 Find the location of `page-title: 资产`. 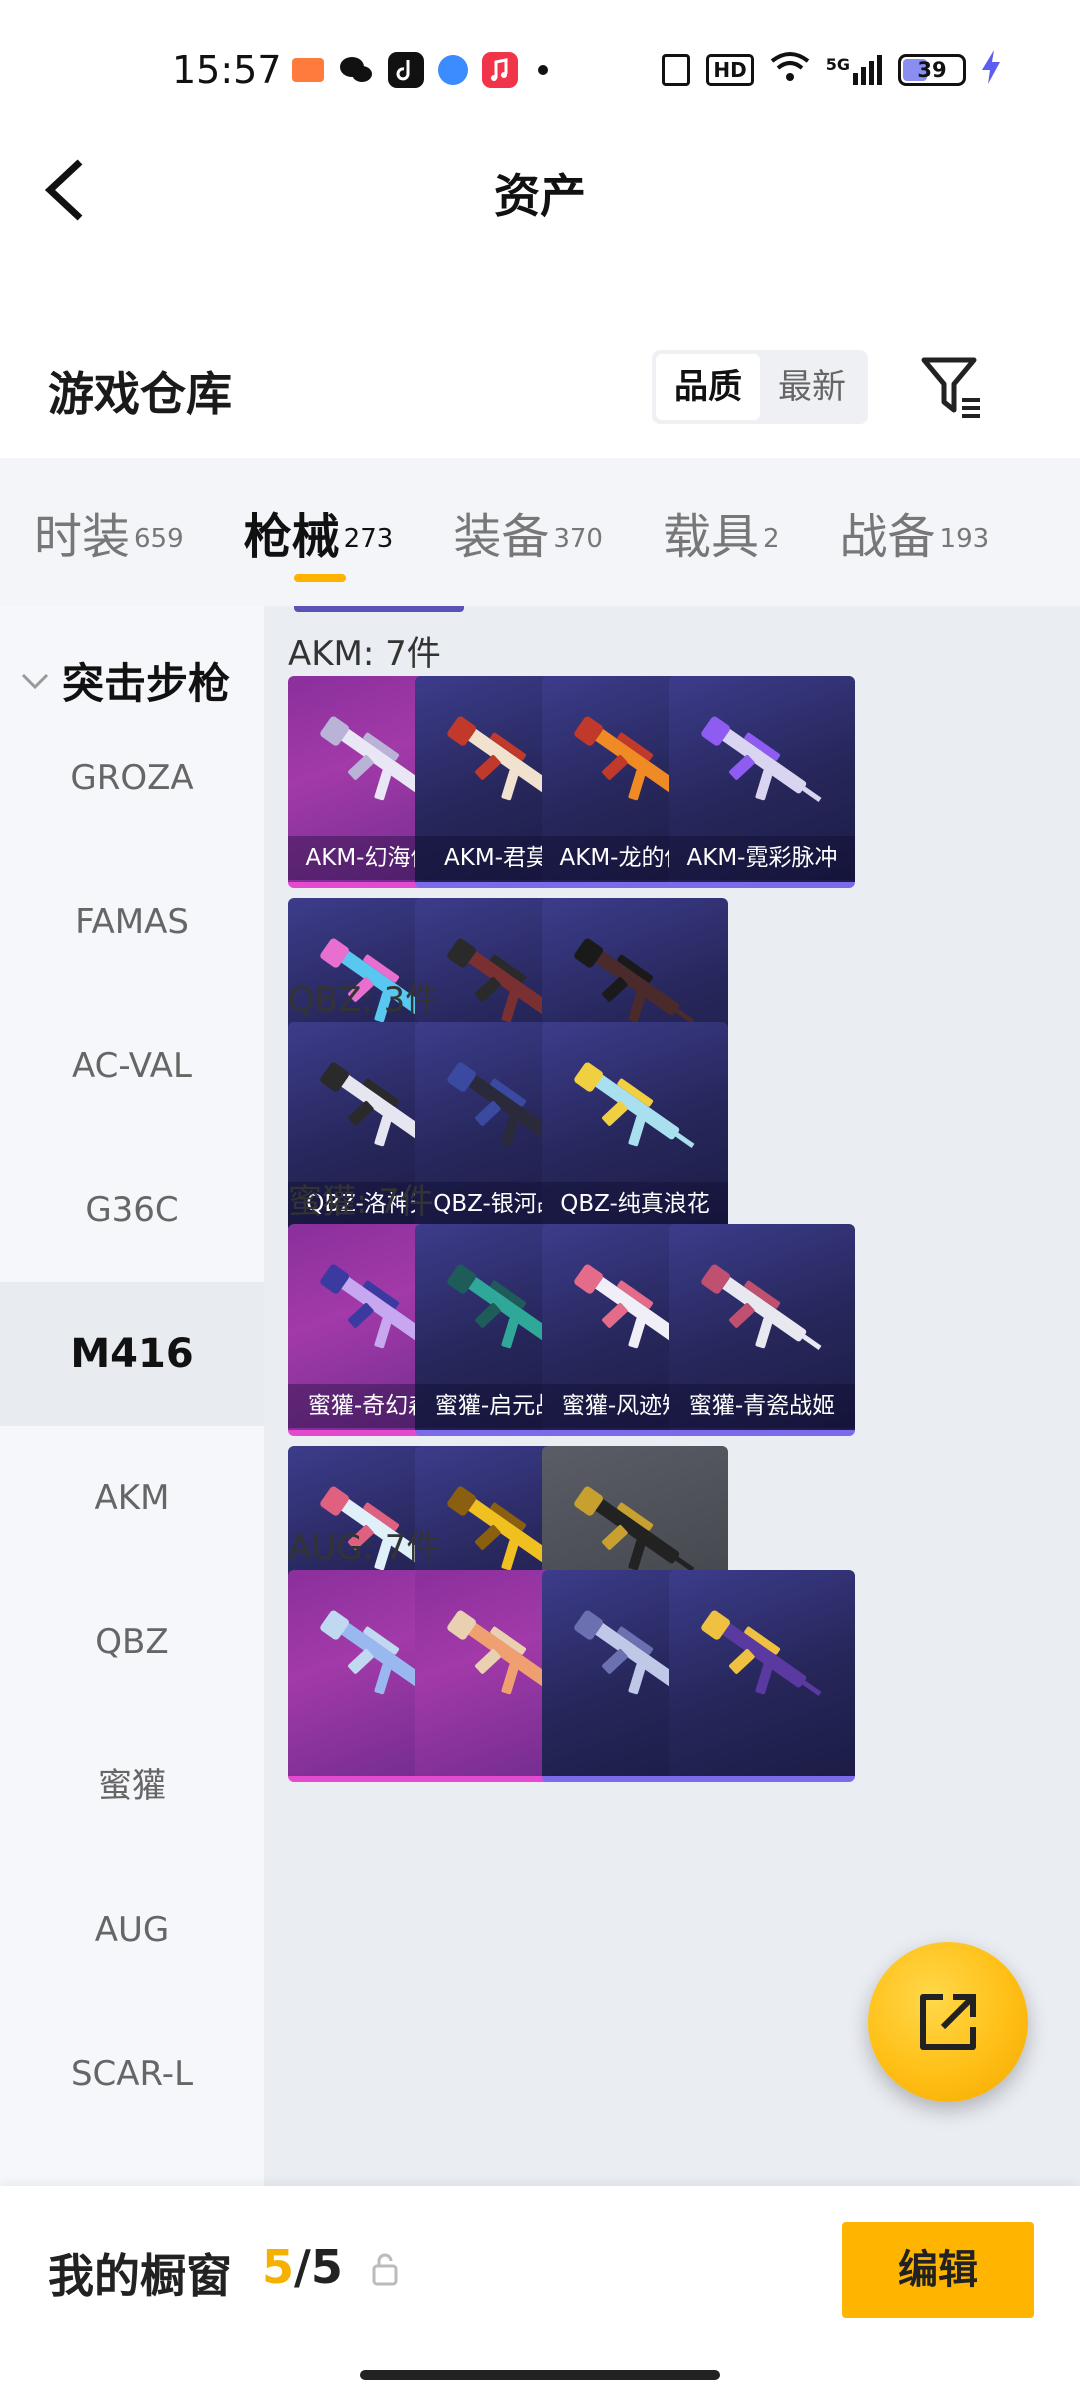

page-title: 资产 is located at coordinates (540, 196).